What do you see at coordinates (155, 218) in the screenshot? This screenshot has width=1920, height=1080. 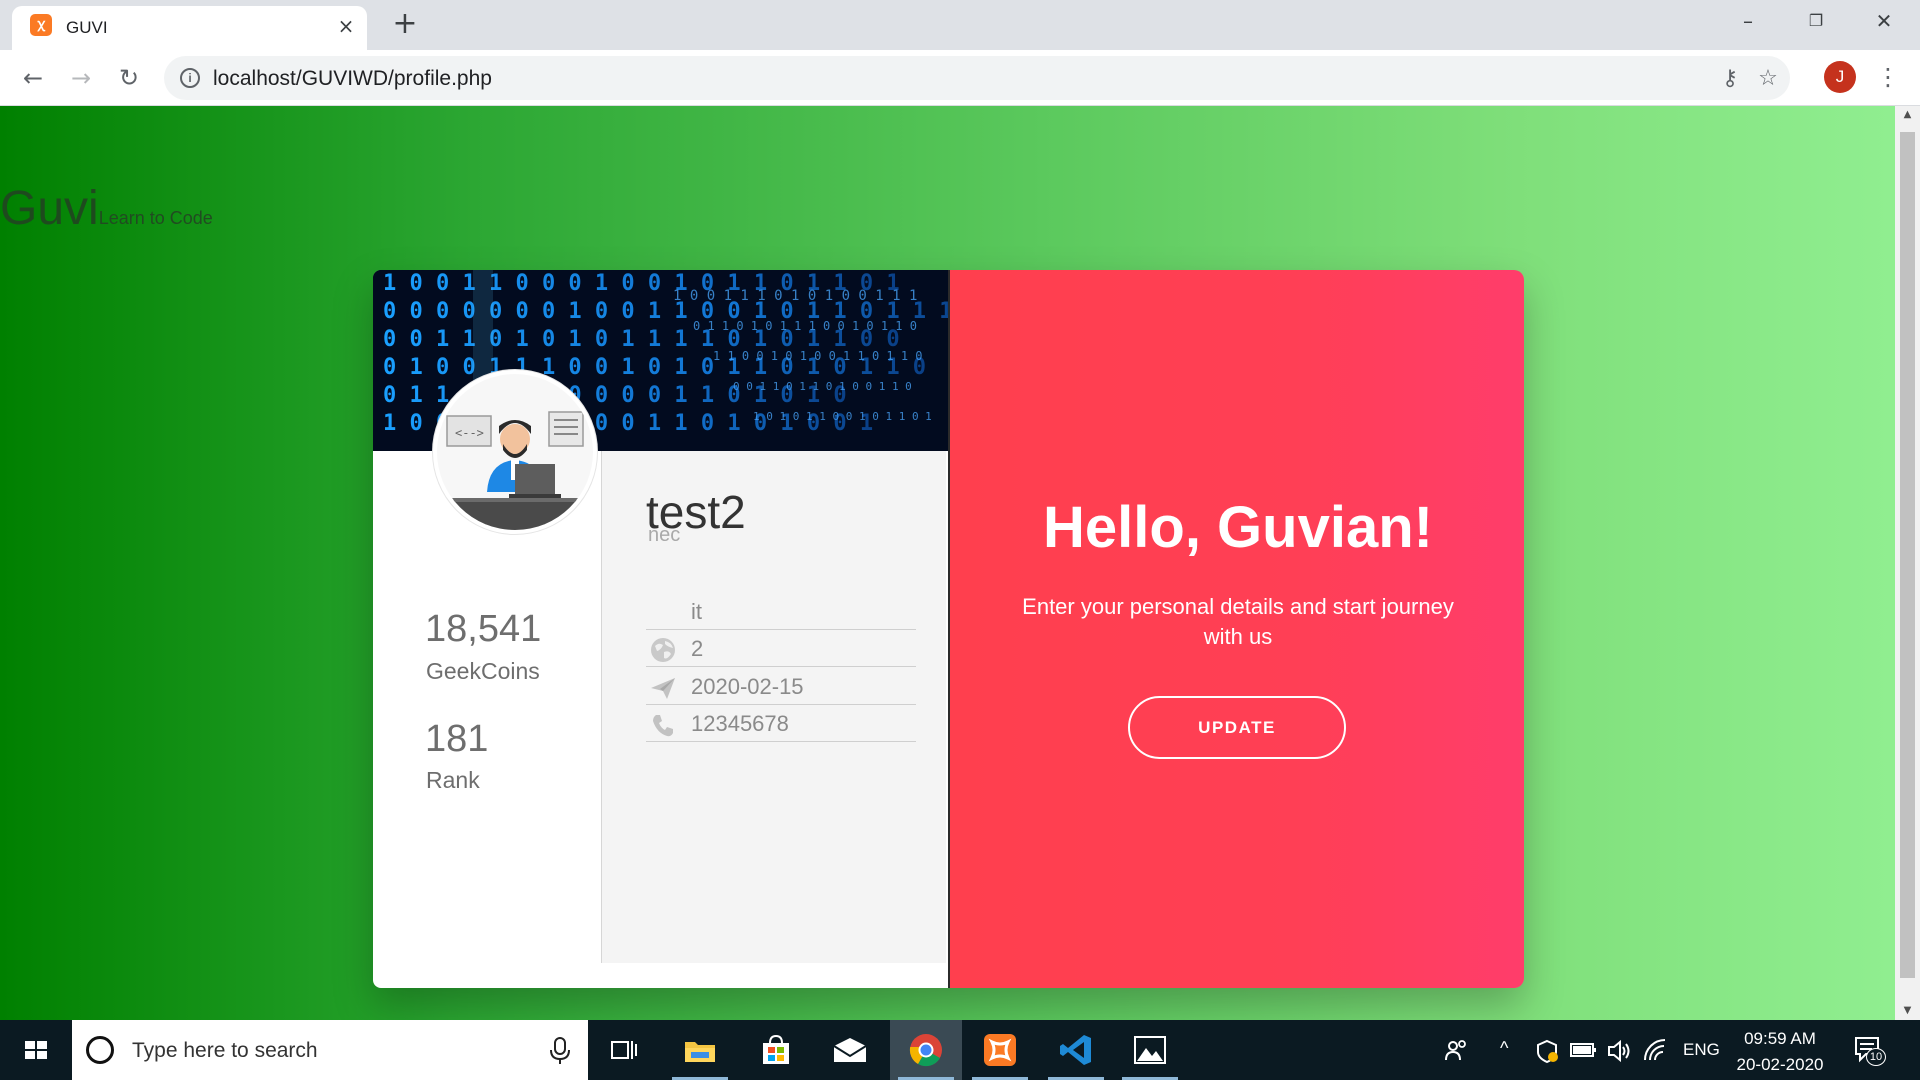 I see `brand-tagline: Learn to Code` at bounding box center [155, 218].